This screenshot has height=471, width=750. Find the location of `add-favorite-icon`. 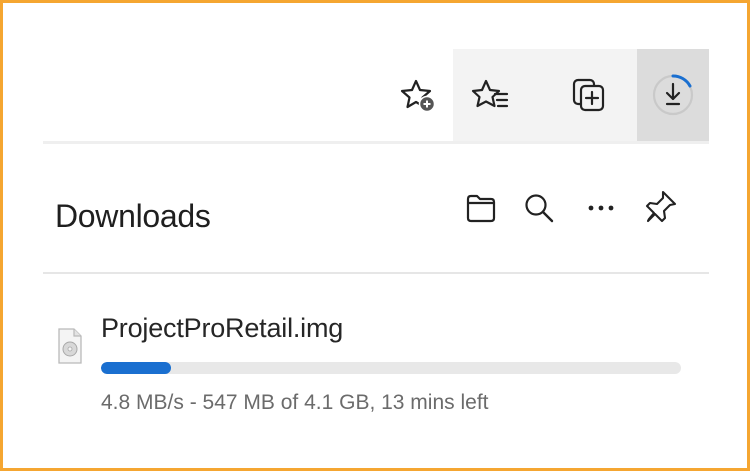

add-favorite-icon is located at coordinates (419, 95).